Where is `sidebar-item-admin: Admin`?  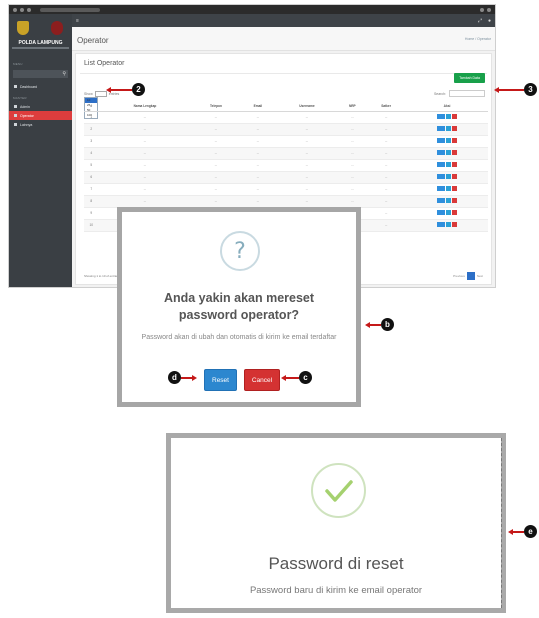 sidebar-item-admin: Admin is located at coordinates (40, 106).